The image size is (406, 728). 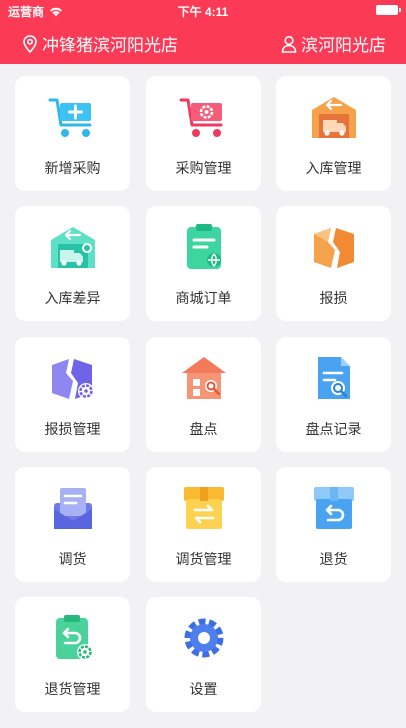 What do you see at coordinates (72, 689) in the screenshot?
I see `menu-label: 退货管理` at bounding box center [72, 689].